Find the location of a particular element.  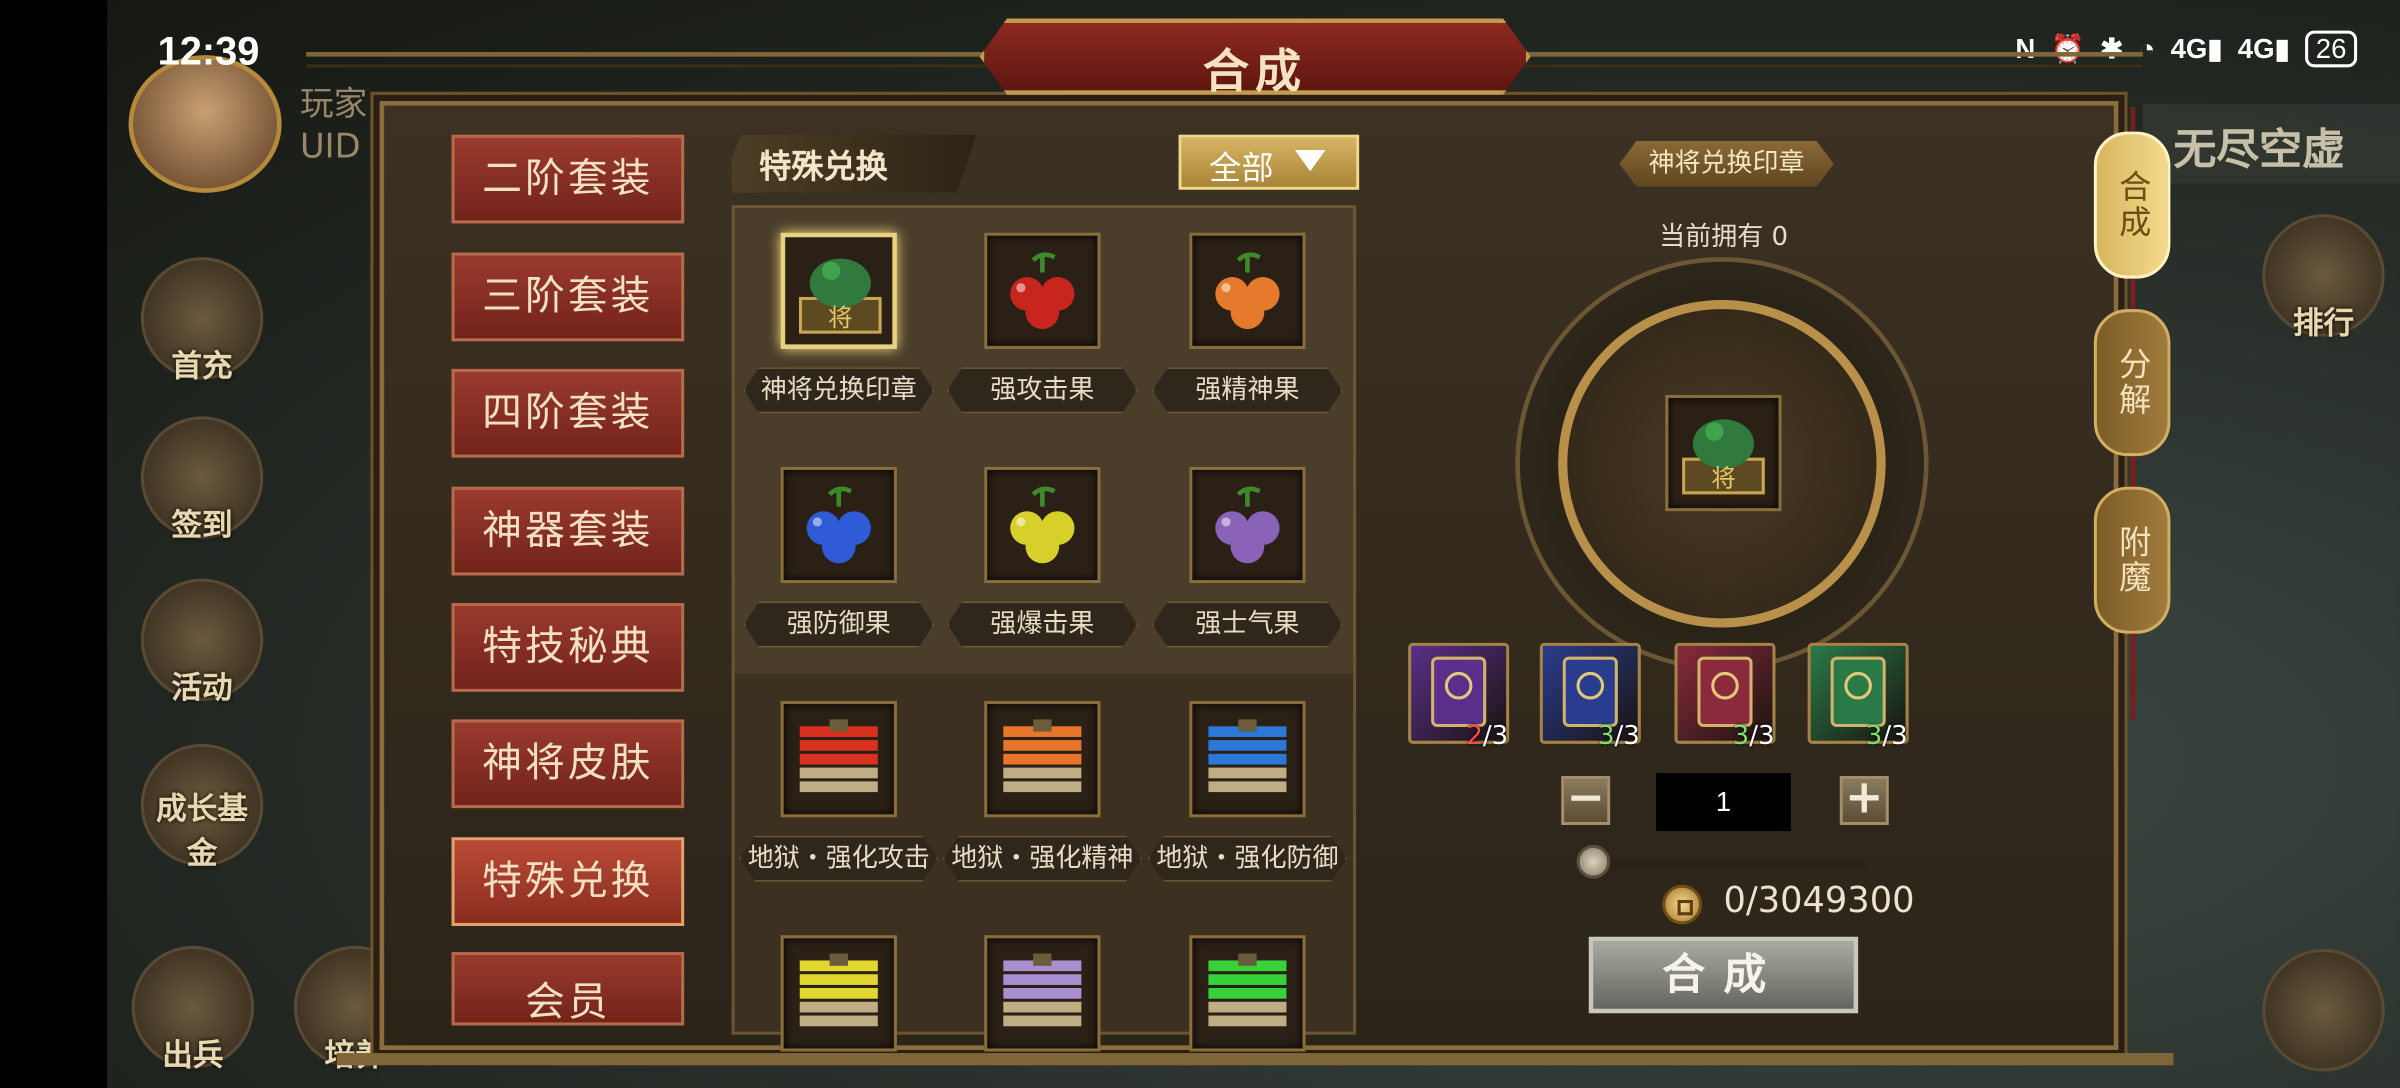

tab-skill-book: 特技秘典 is located at coordinates (568, 647).